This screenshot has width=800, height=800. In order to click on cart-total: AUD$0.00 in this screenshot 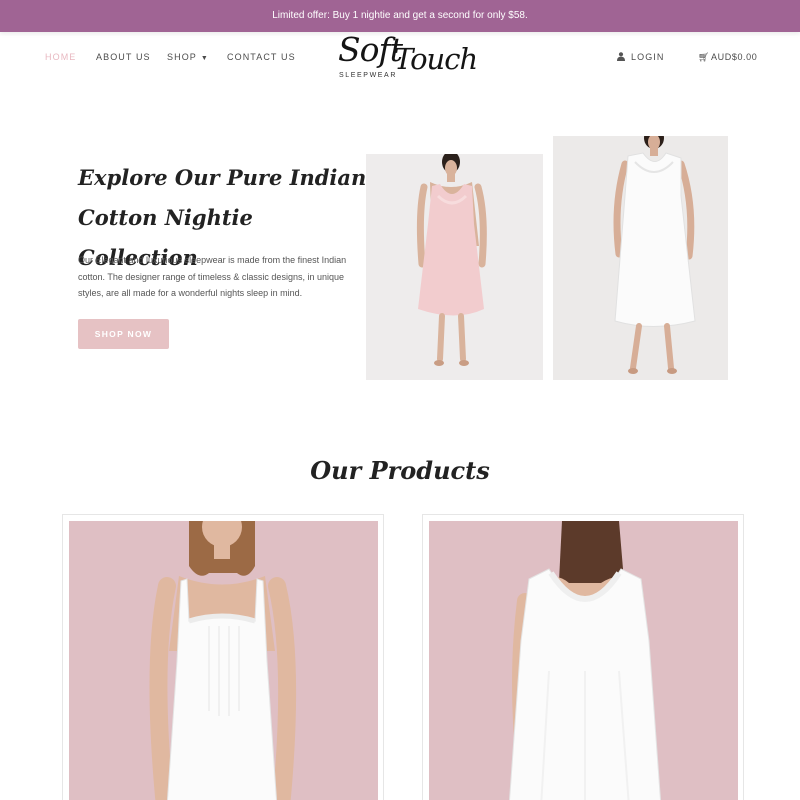, I will do `click(734, 57)`.